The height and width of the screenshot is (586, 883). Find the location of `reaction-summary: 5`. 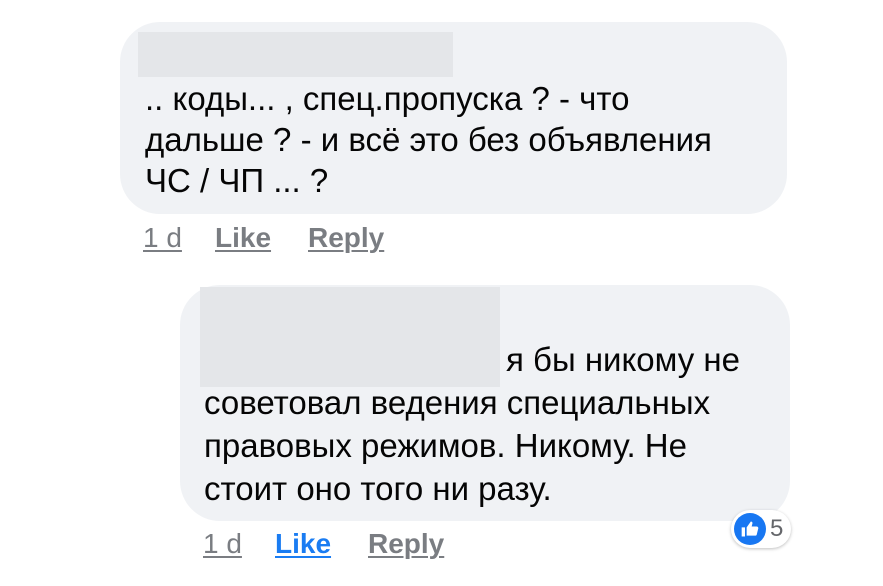

reaction-summary: 5 is located at coordinates (761, 529).